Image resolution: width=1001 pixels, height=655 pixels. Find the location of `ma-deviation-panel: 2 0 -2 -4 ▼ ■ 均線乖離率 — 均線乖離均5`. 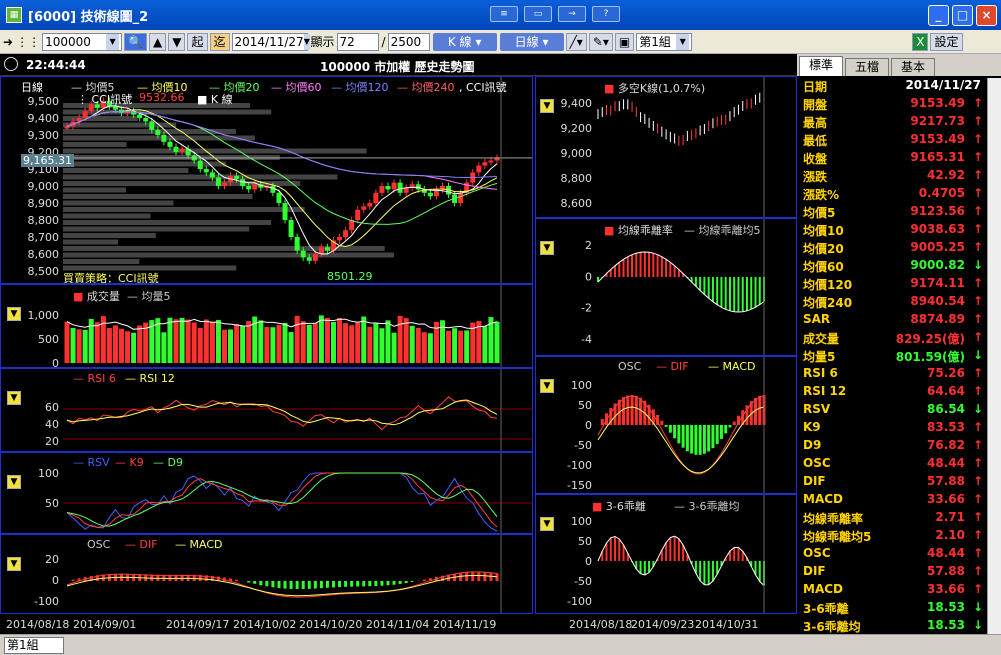

ma-deviation-panel: 2 0 -2 -4 ▼ ■ 均線乖離率 — 均線乖離均5 is located at coordinates (666, 287).